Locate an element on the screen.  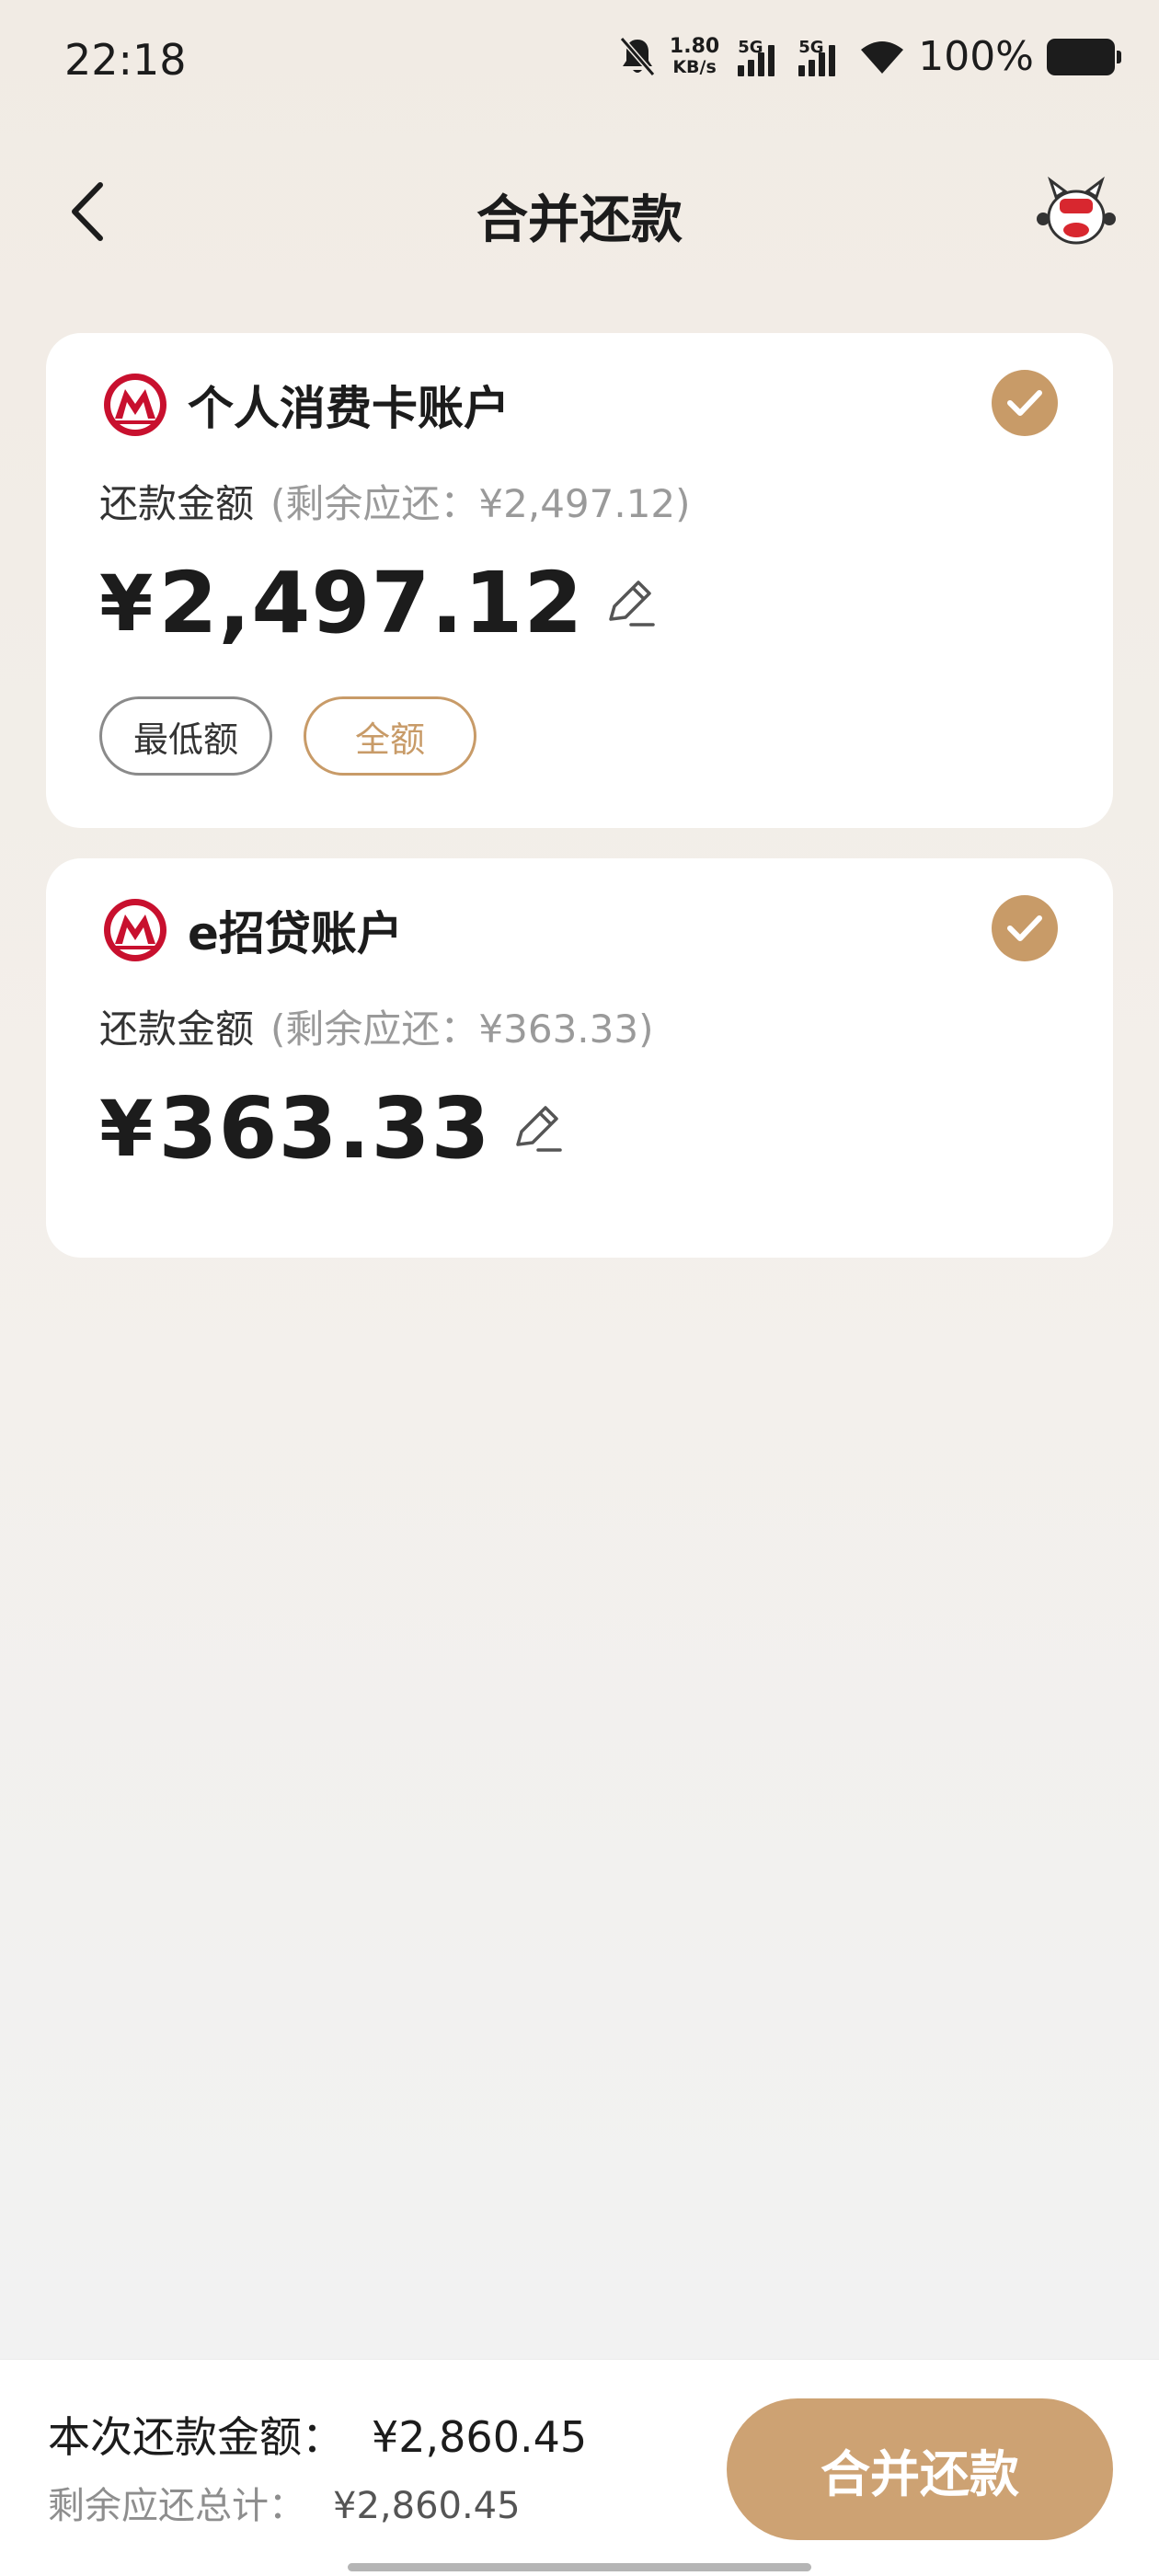
home-indicator is located at coordinates (579, 2567).